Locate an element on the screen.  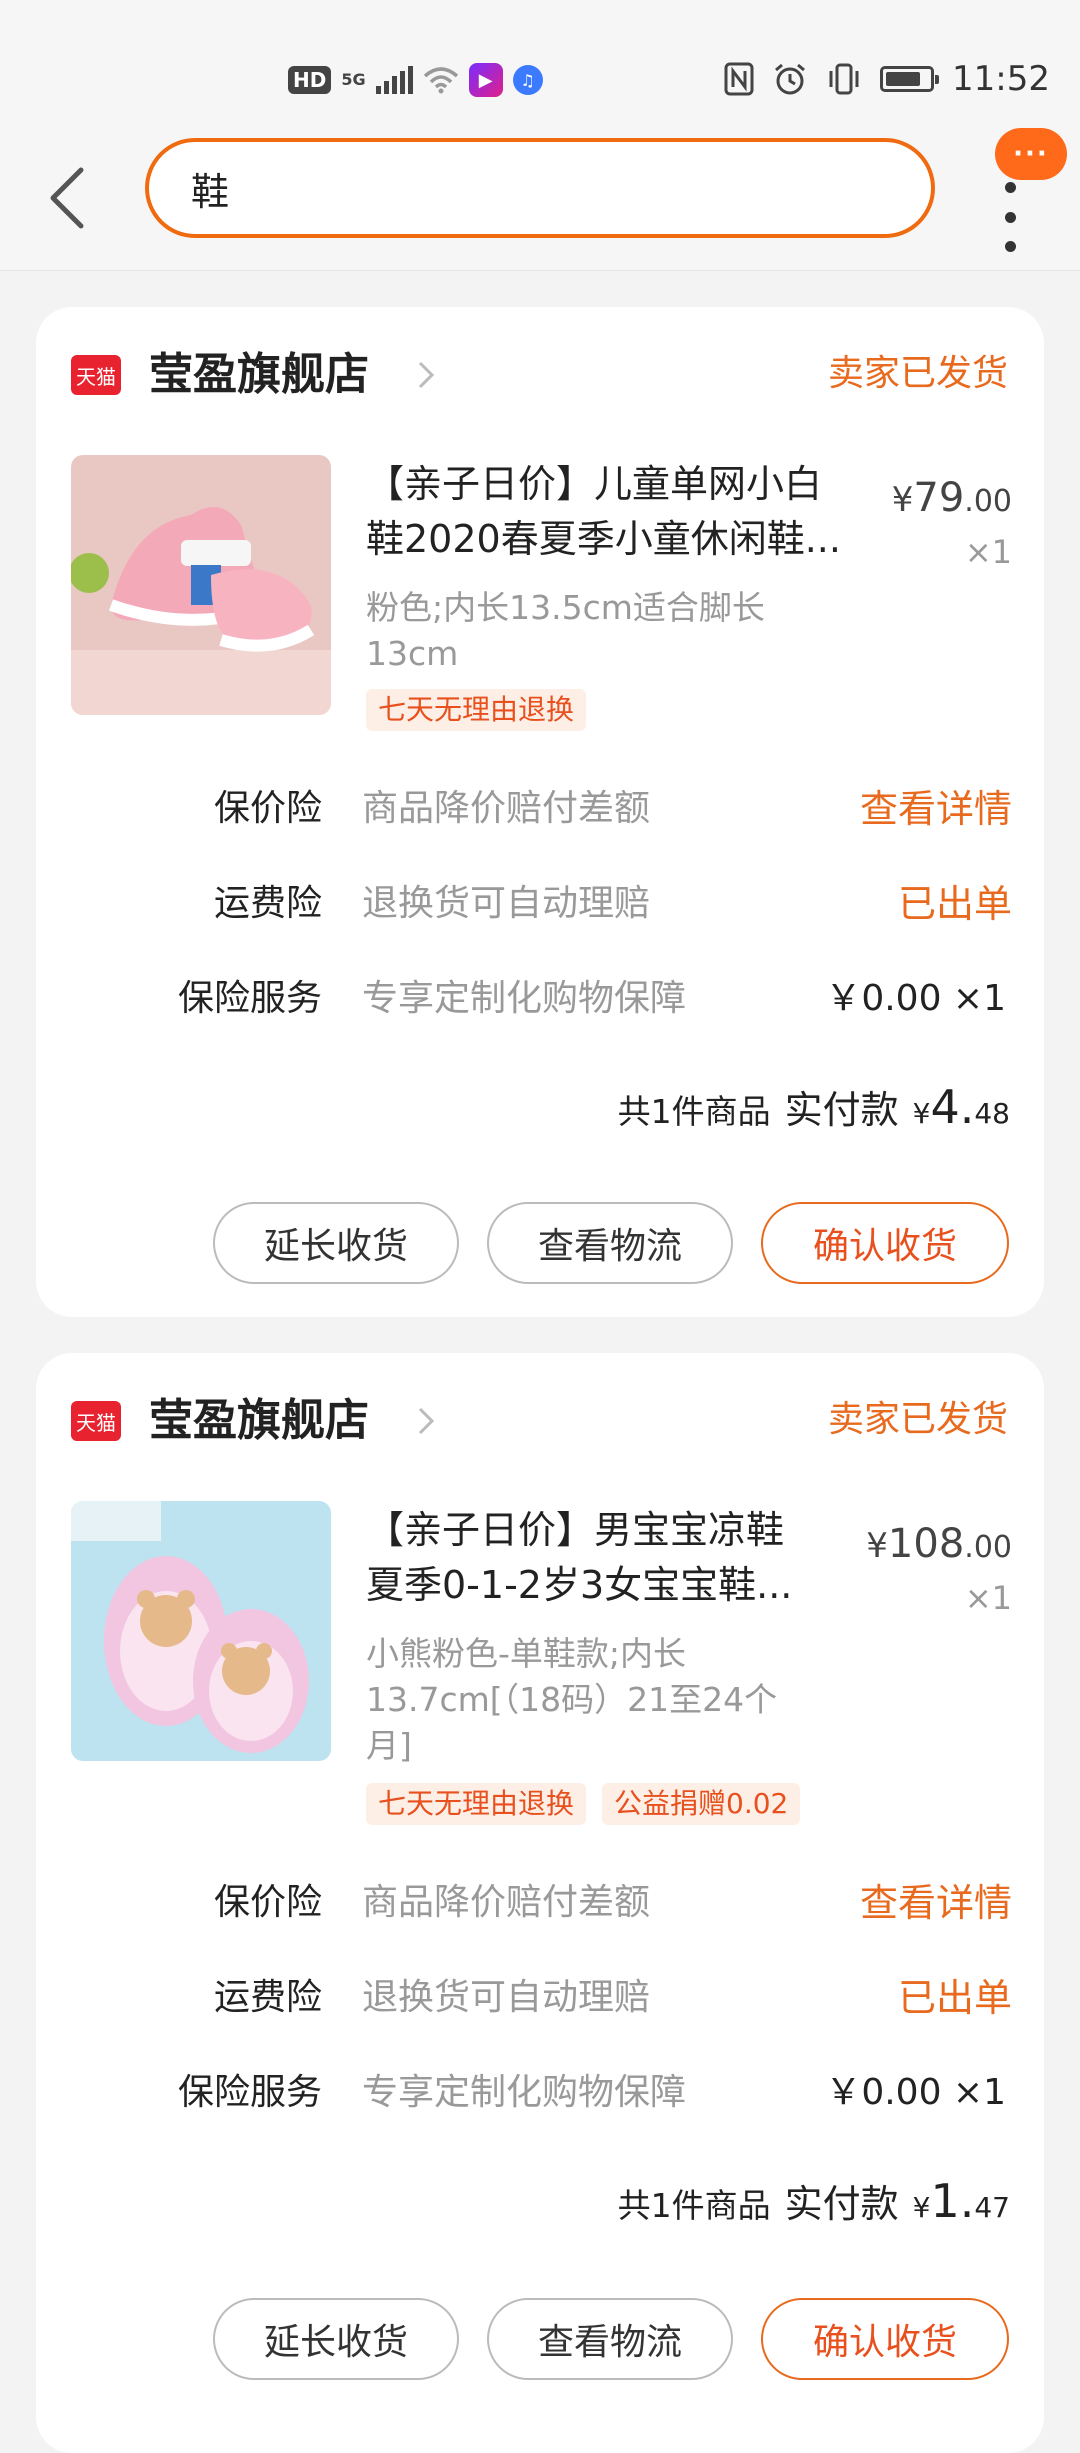
amount-decimal: 47 is located at coordinates (992, 2207).